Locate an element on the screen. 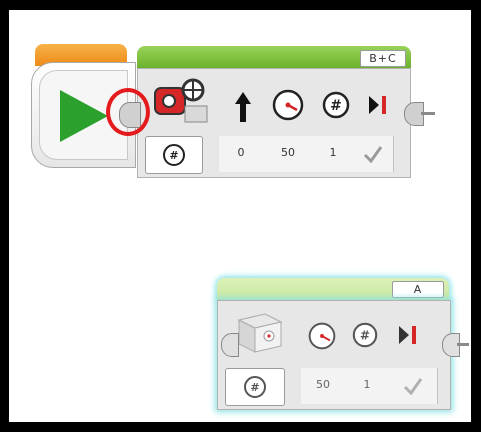 This screenshot has height=432, width=481. motor-param-power: 50 is located at coordinates (323, 386).